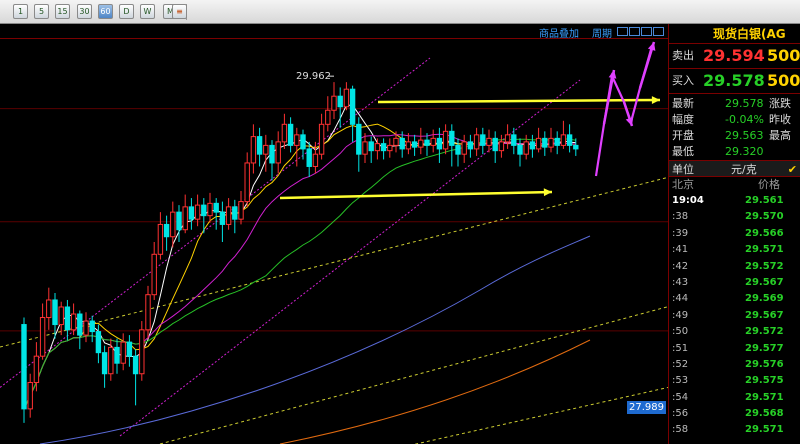 The image size is (800, 444). What do you see at coordinates (734, 365) in the screenshot?
I see `tick-row: :52 29.576` at bounding box center [734, 365].